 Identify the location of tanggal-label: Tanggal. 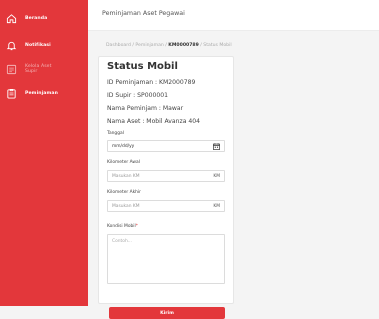
(115, 133).